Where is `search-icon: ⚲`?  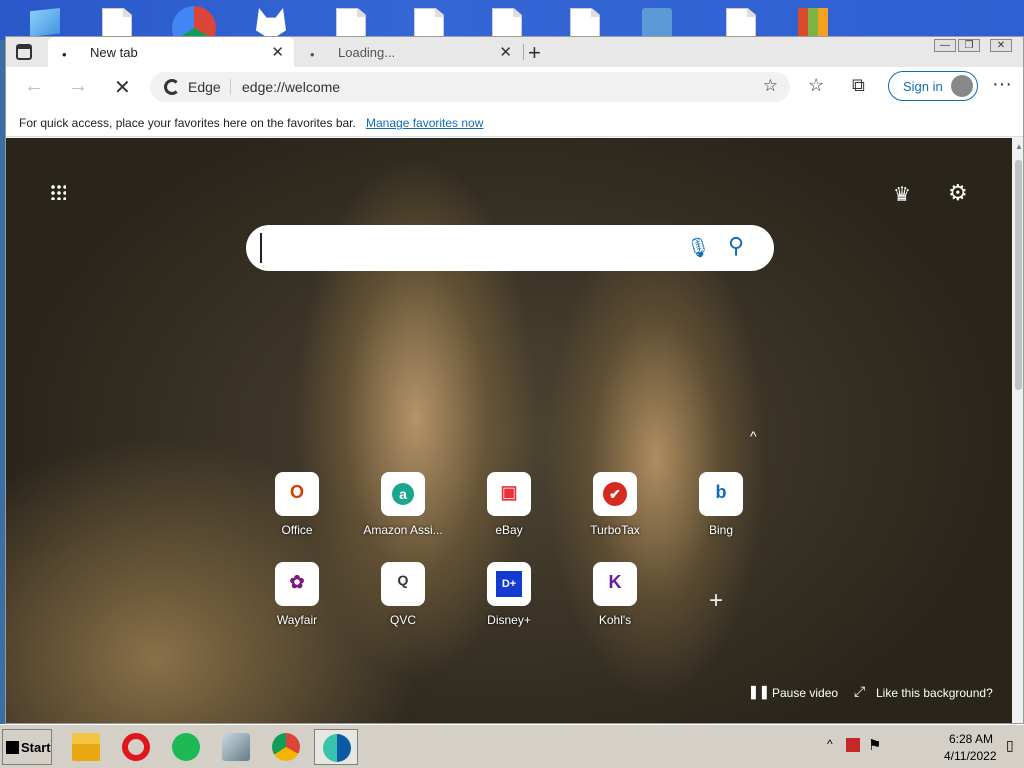
search-icon: ⚲ is located at coordinates (736, 246).